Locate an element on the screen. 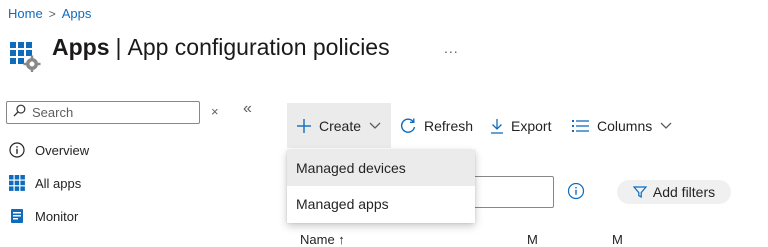 This screenshot has width=768, height=247. sidebar-item-overview: Overview is located at coordinates (48, 150).